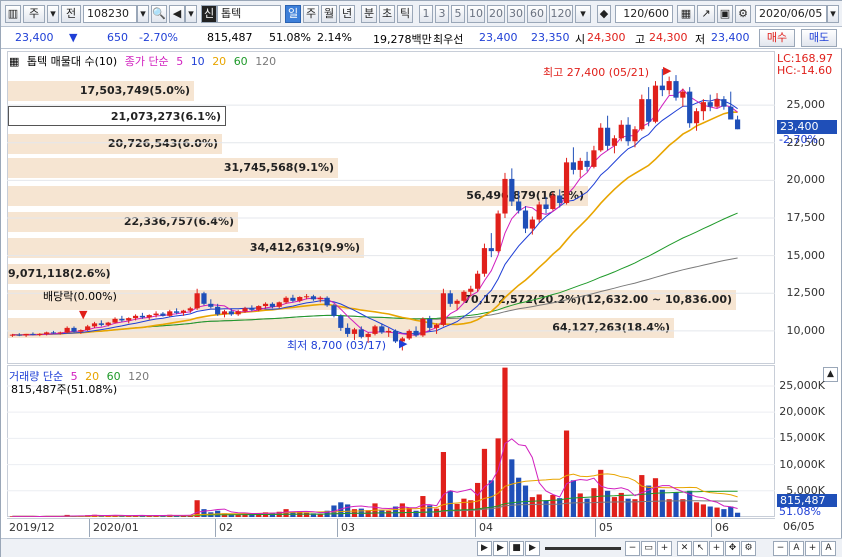  I want to click on date-tick, so click(215, 528).